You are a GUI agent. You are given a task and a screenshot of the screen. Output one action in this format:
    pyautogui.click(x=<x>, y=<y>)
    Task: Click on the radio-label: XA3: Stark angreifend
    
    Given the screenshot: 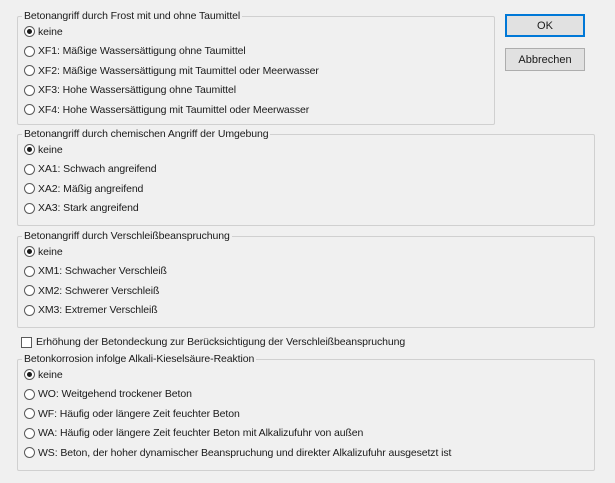 What is the action you would take?
    pyautogui.click(x=88, y=208)
    